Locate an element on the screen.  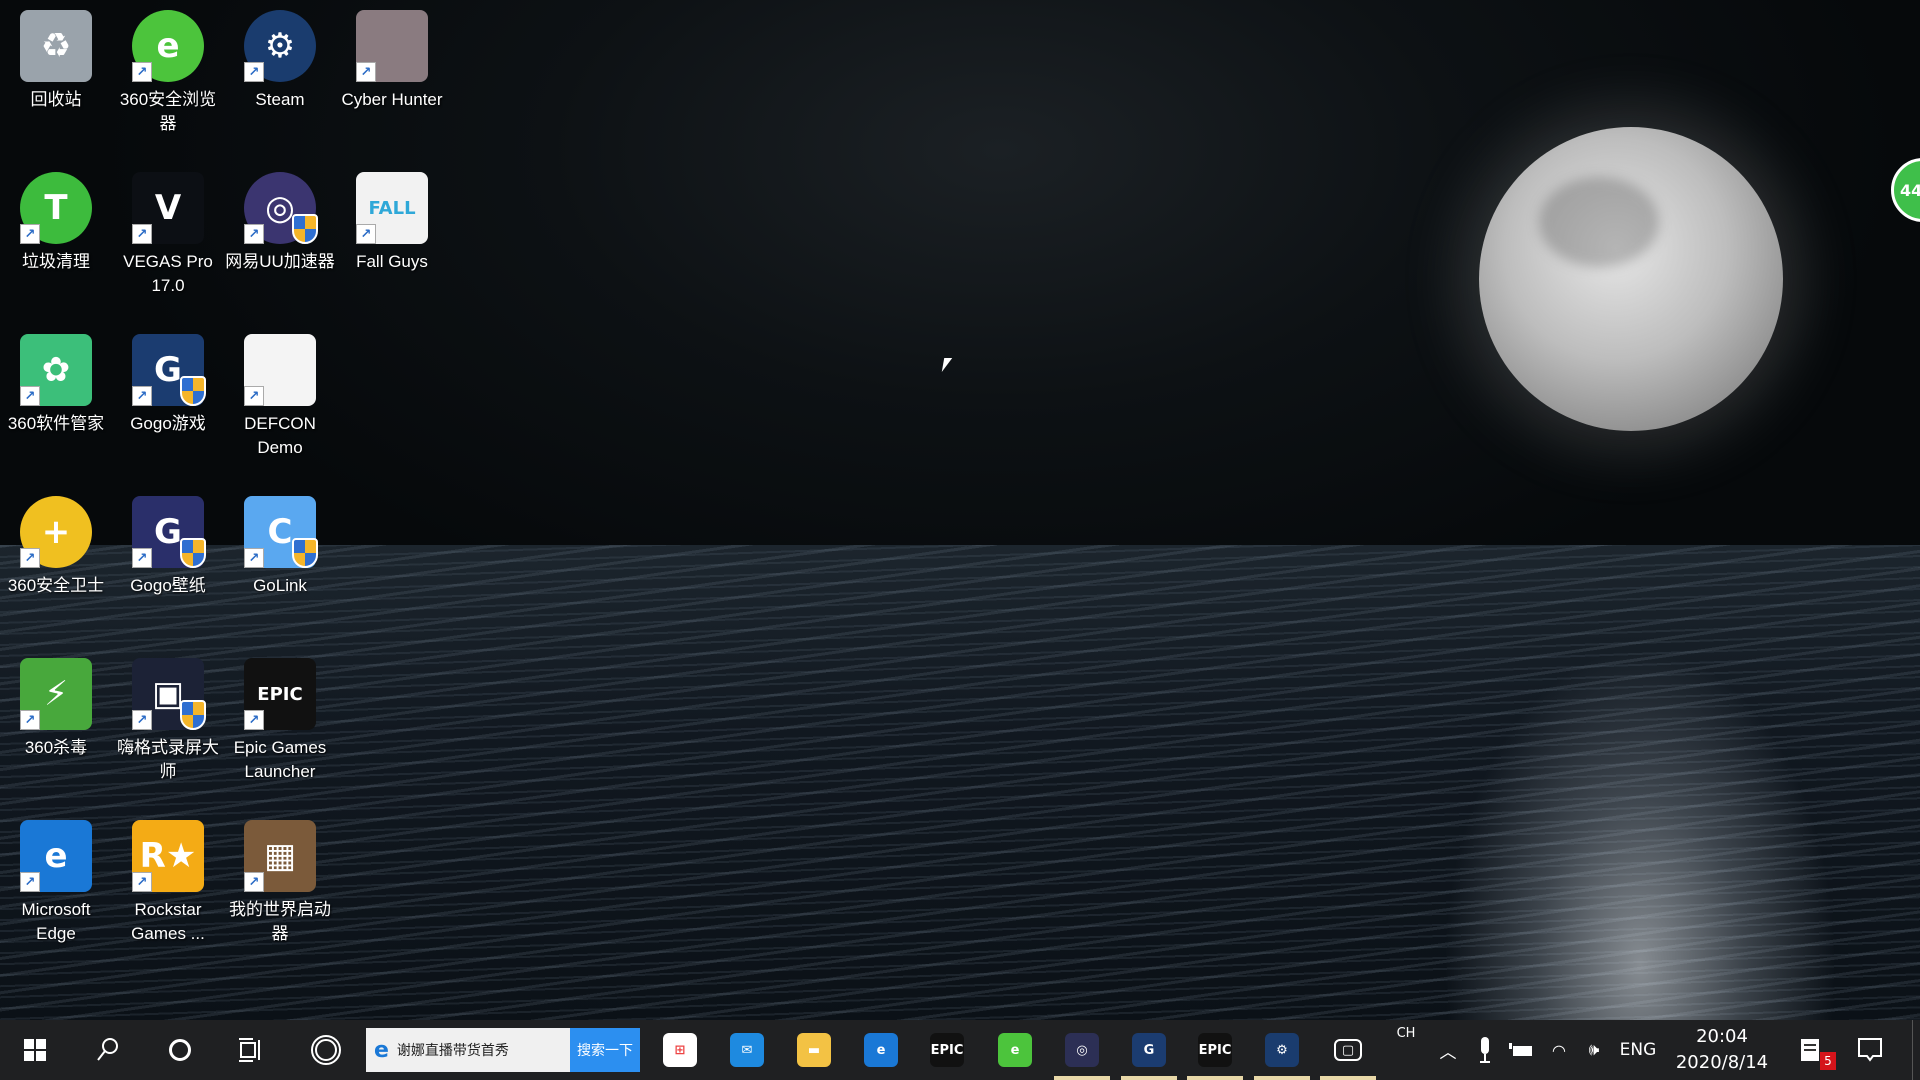
taskbar-app-edge: e is located at coordinates (881, 1050).